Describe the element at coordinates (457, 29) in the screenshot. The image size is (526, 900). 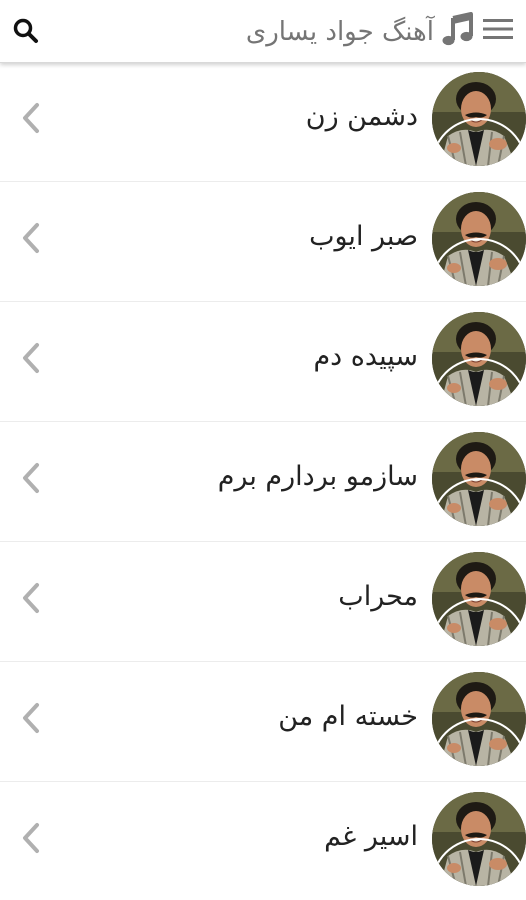
I see `music-note-icon` at that location.